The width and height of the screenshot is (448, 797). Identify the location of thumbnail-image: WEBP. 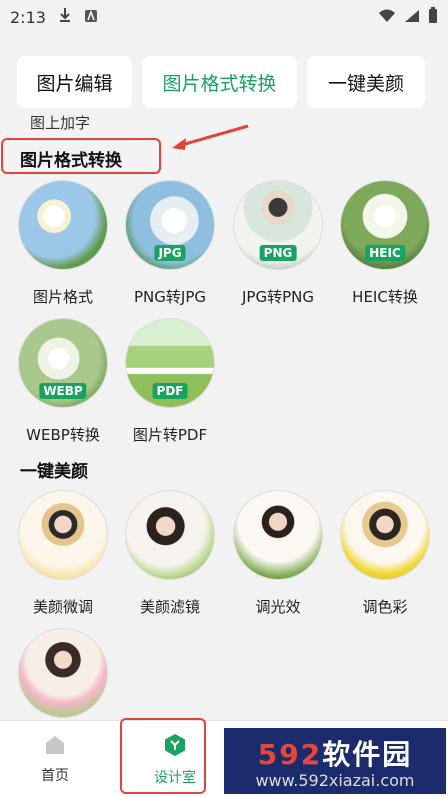
(63, 363).